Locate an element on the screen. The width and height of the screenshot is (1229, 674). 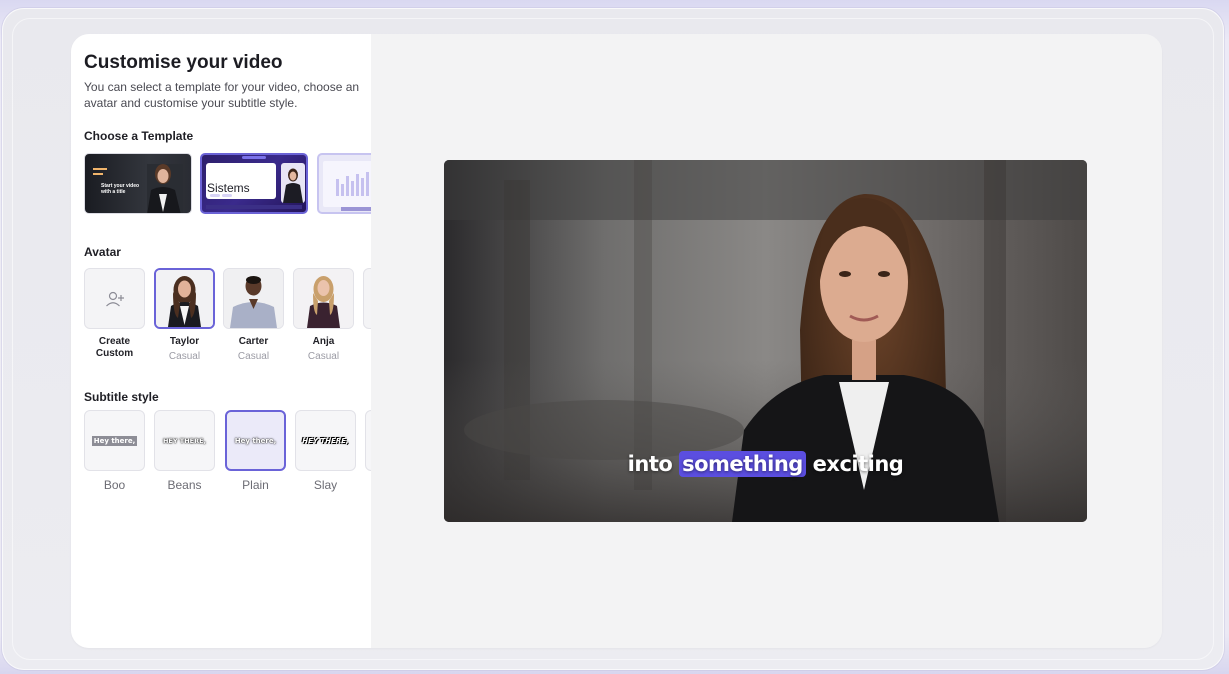
template-card-chart is located at coordinates (344, 183).